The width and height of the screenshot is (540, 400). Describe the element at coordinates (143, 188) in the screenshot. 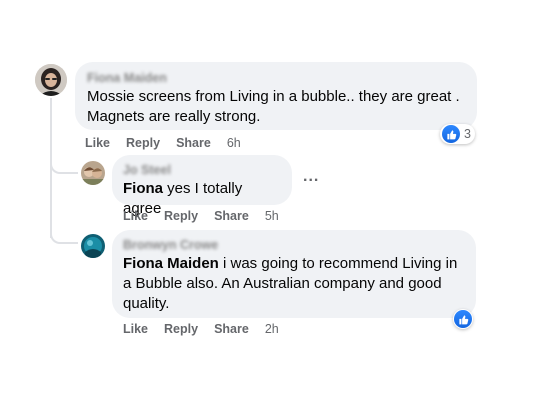

I see `mention: Fiona` at that location.